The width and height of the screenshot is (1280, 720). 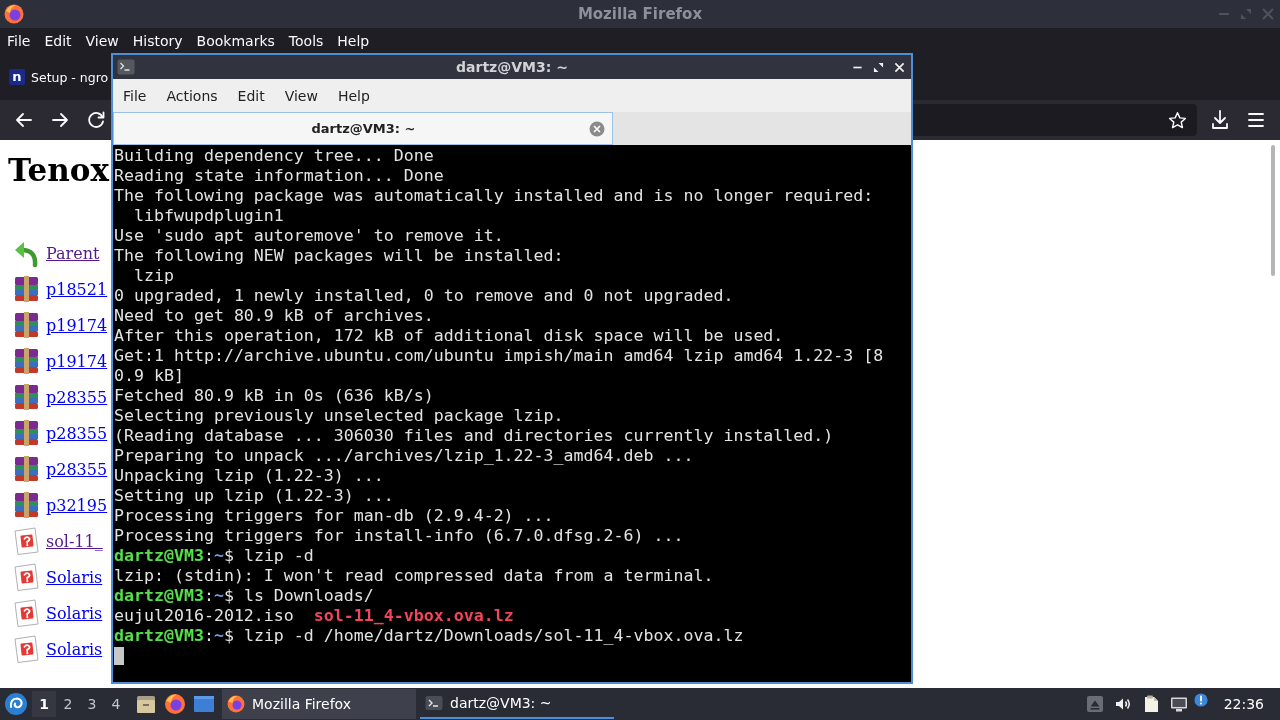 I want to click on terminal-line: Selecting previously unselected package lzip., so click(x=339, y=416).